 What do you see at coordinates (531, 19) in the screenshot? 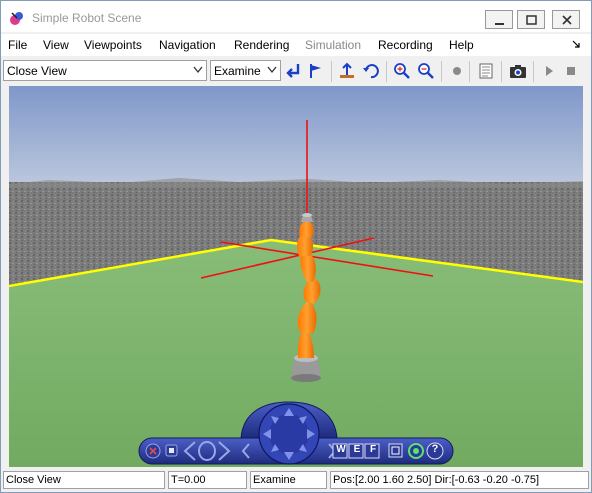
I see `maximize-button` at bounding box center [531, 19].